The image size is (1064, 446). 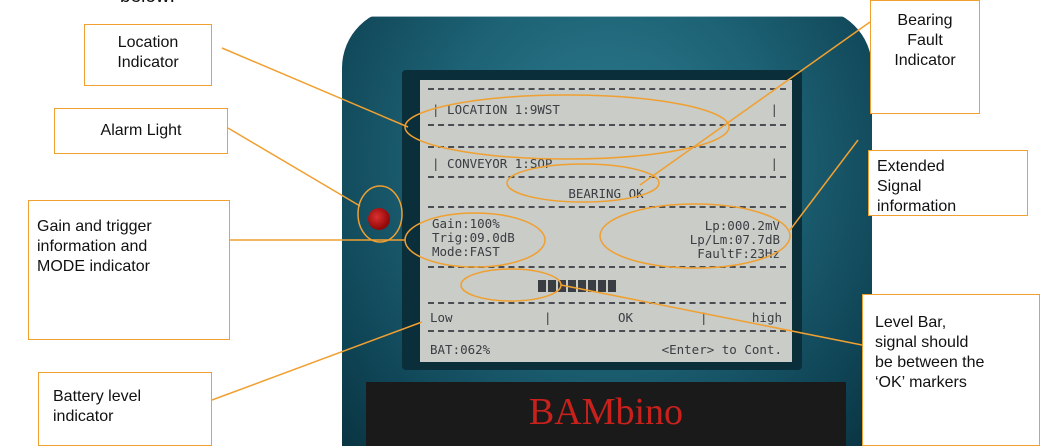 What do you see at coordinates (948, 183) in the screenshot?
I see `callout-extended-signal: Extended Signal information` at bounding box center [948, 183].